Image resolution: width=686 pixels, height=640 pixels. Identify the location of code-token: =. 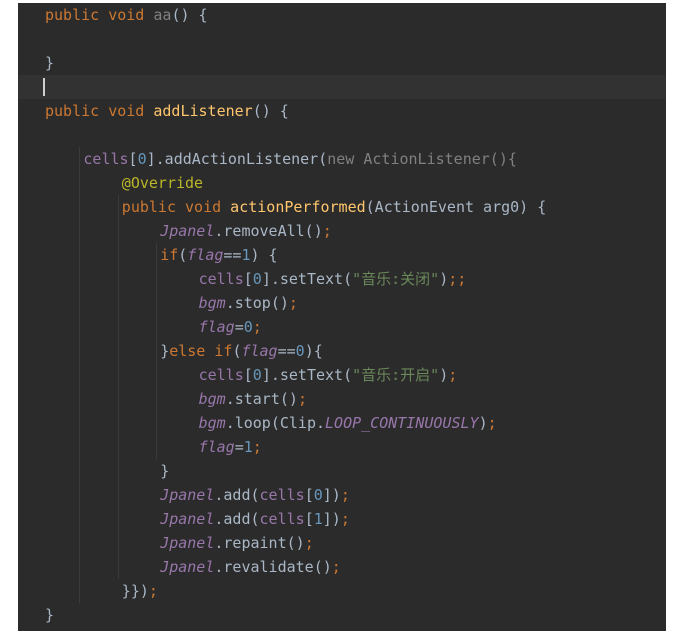
(239, 447).